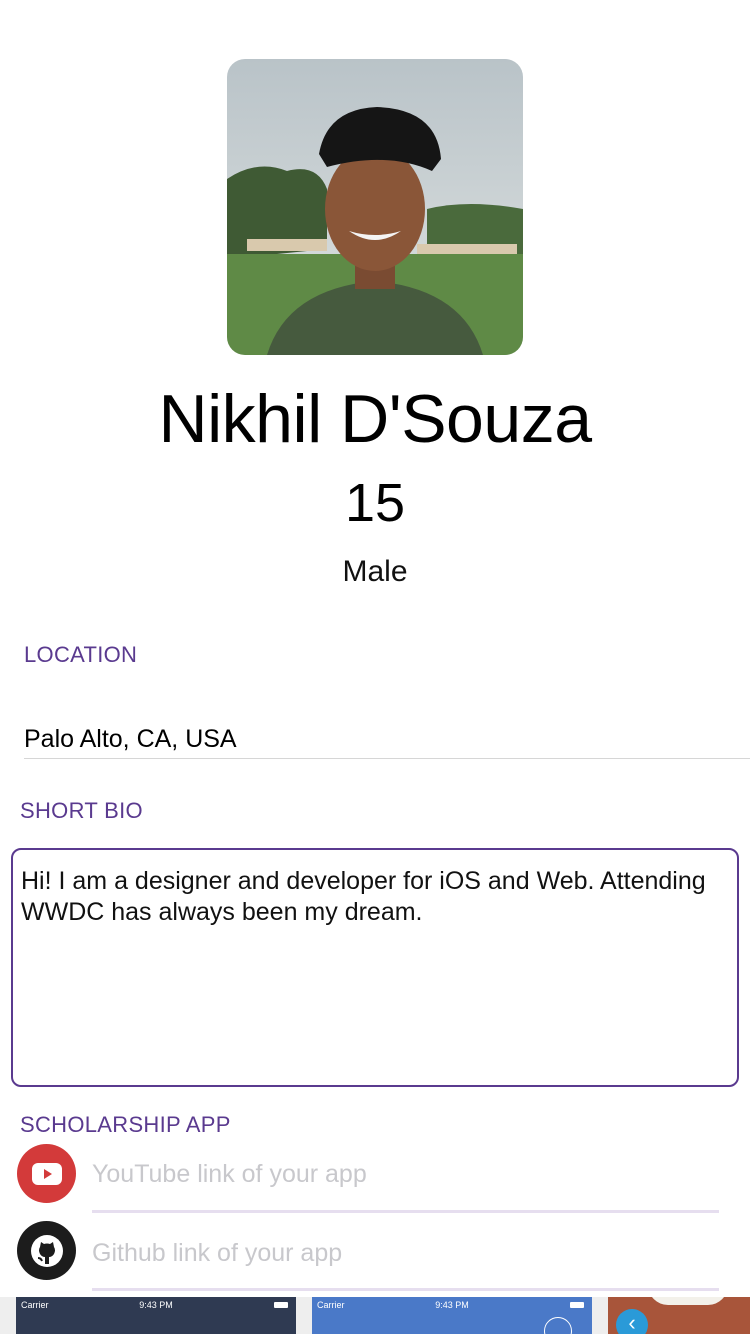 The image size is (750, 1334). I want to click on youtube-link-input, so click(406, 1174).